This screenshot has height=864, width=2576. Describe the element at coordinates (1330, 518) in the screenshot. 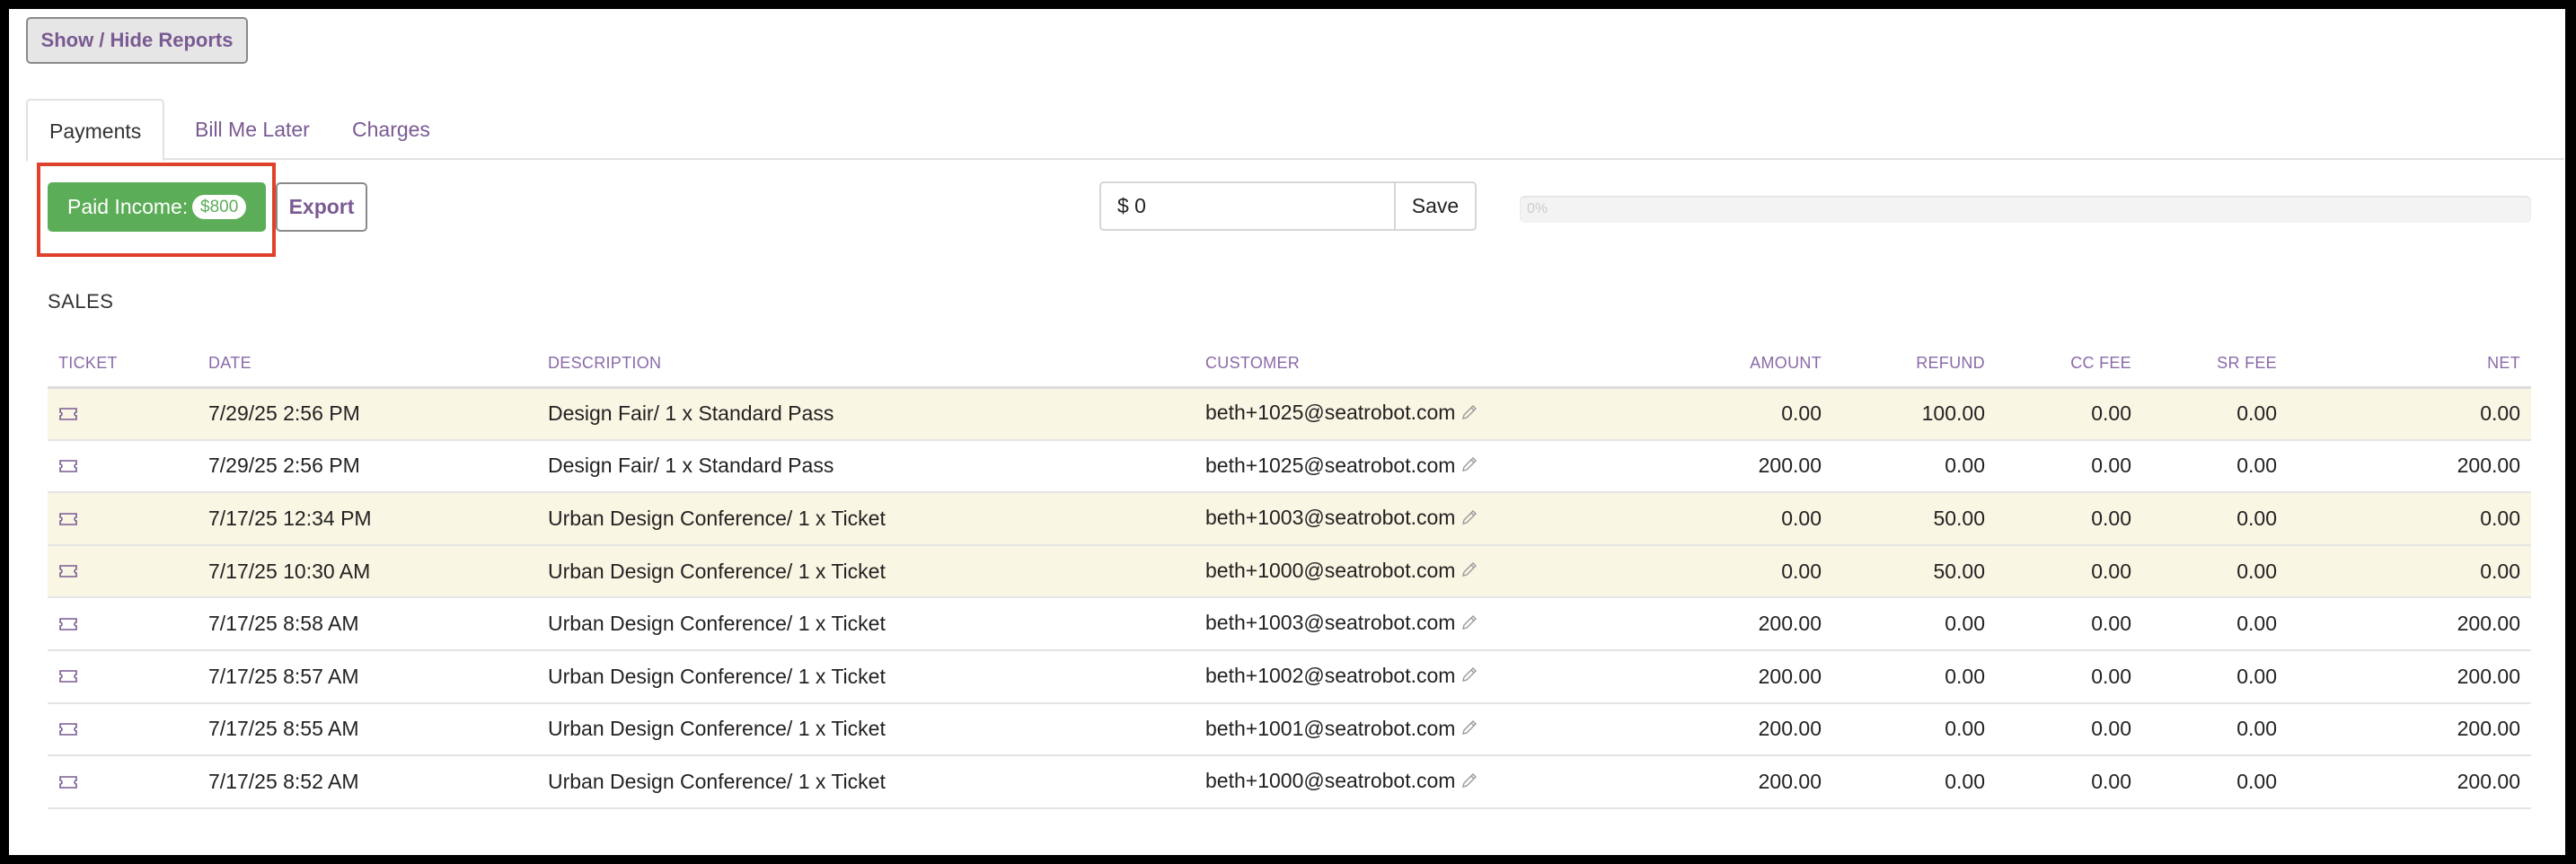

I see `customer-email: beth+1003@seatrobot.com` at that location.